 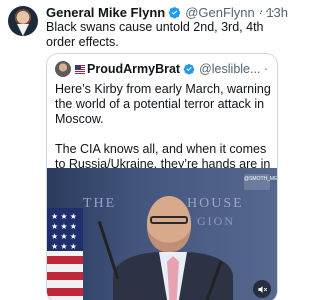 I want to click on quoted-tweet-header: ProudArmyBrat @leslible... · 16h, so click(x=163, y=69).